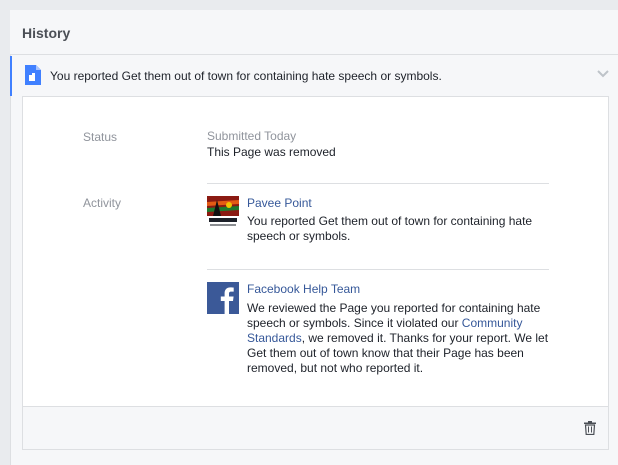 This screenshot has height=465, width=618. I want to click on status-label: Status, so click(100, 137).